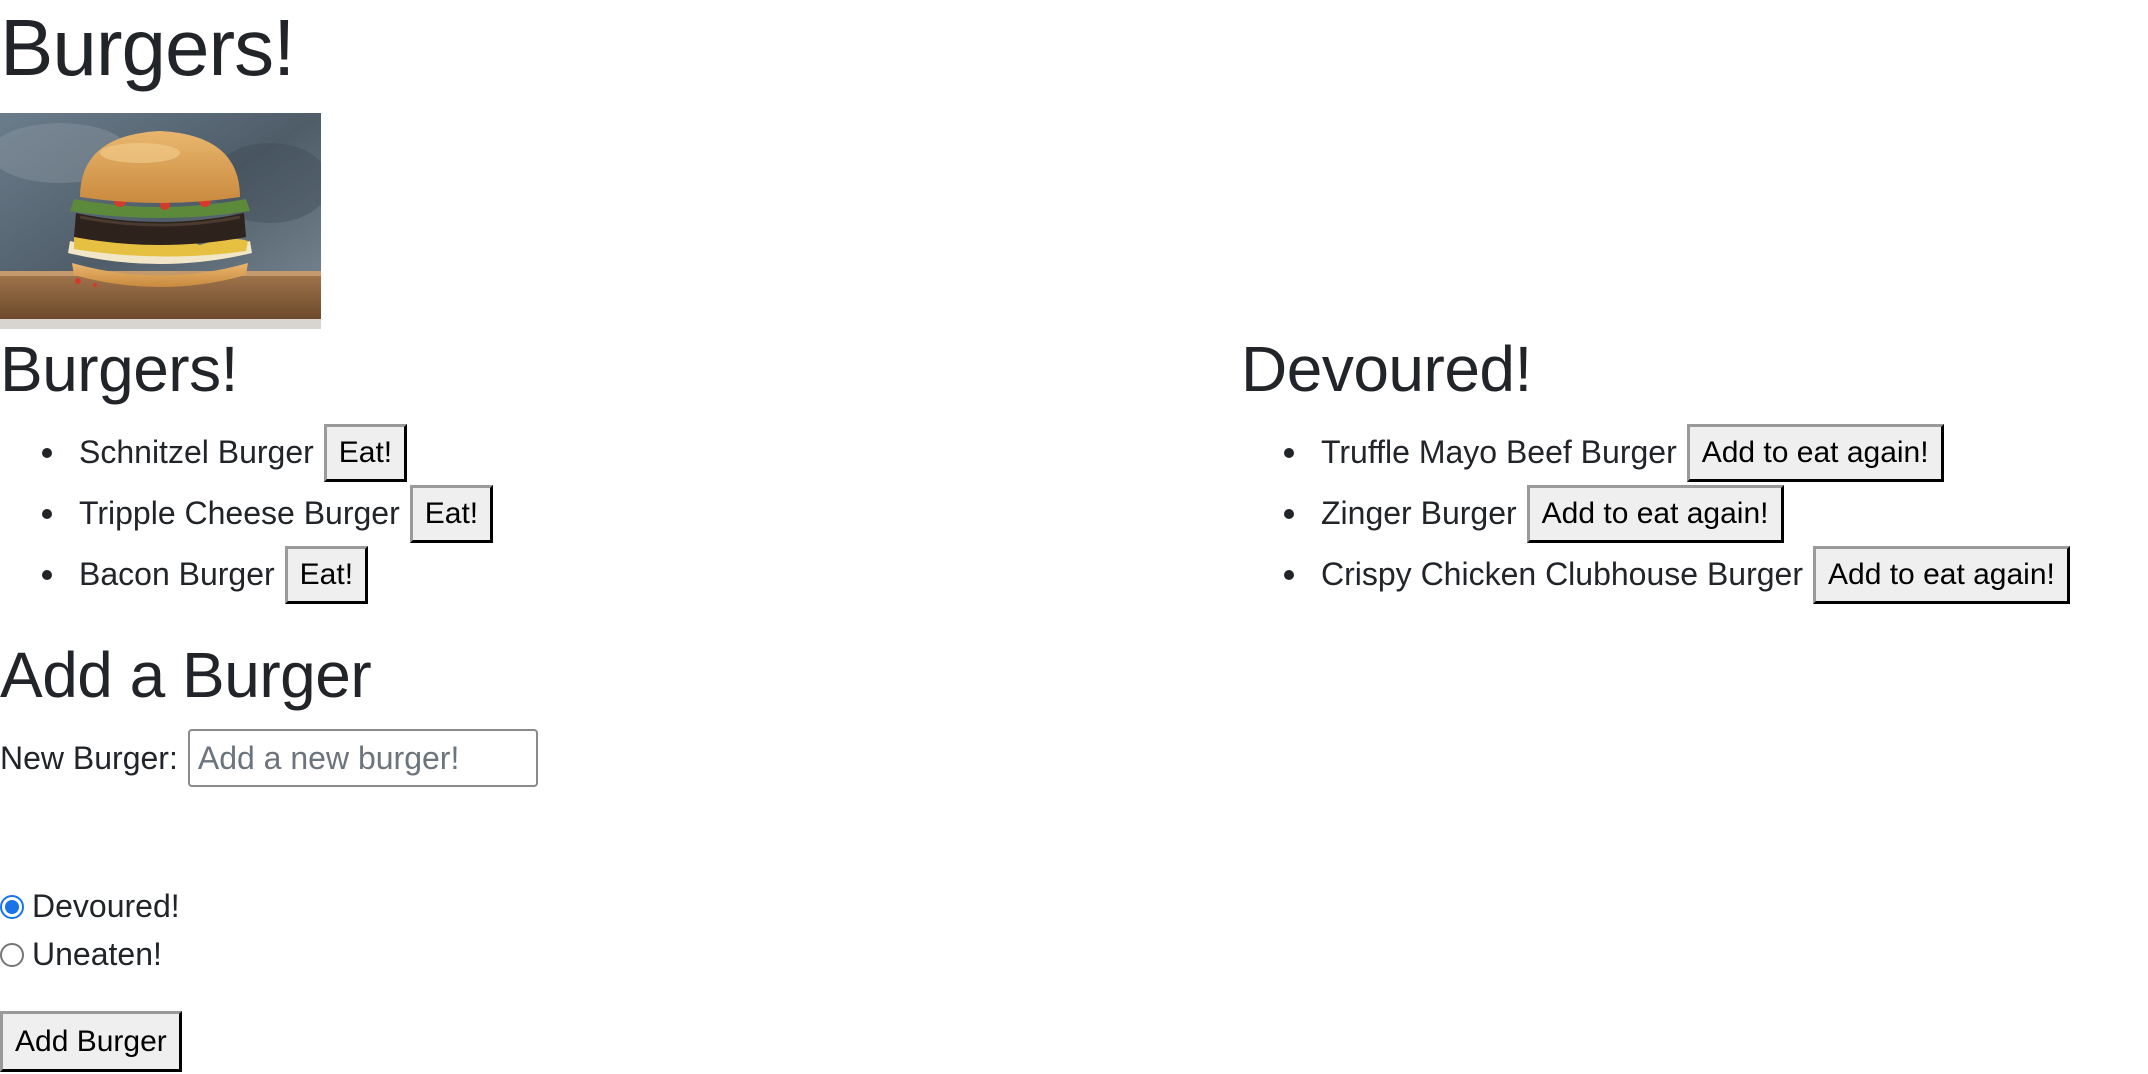 The height and width of the screenshot is (1074, 2148). Describe the element at coordinates (97, 954) in the screenshot. I see `radio-uneaten-label: Uneaten!` at that location.